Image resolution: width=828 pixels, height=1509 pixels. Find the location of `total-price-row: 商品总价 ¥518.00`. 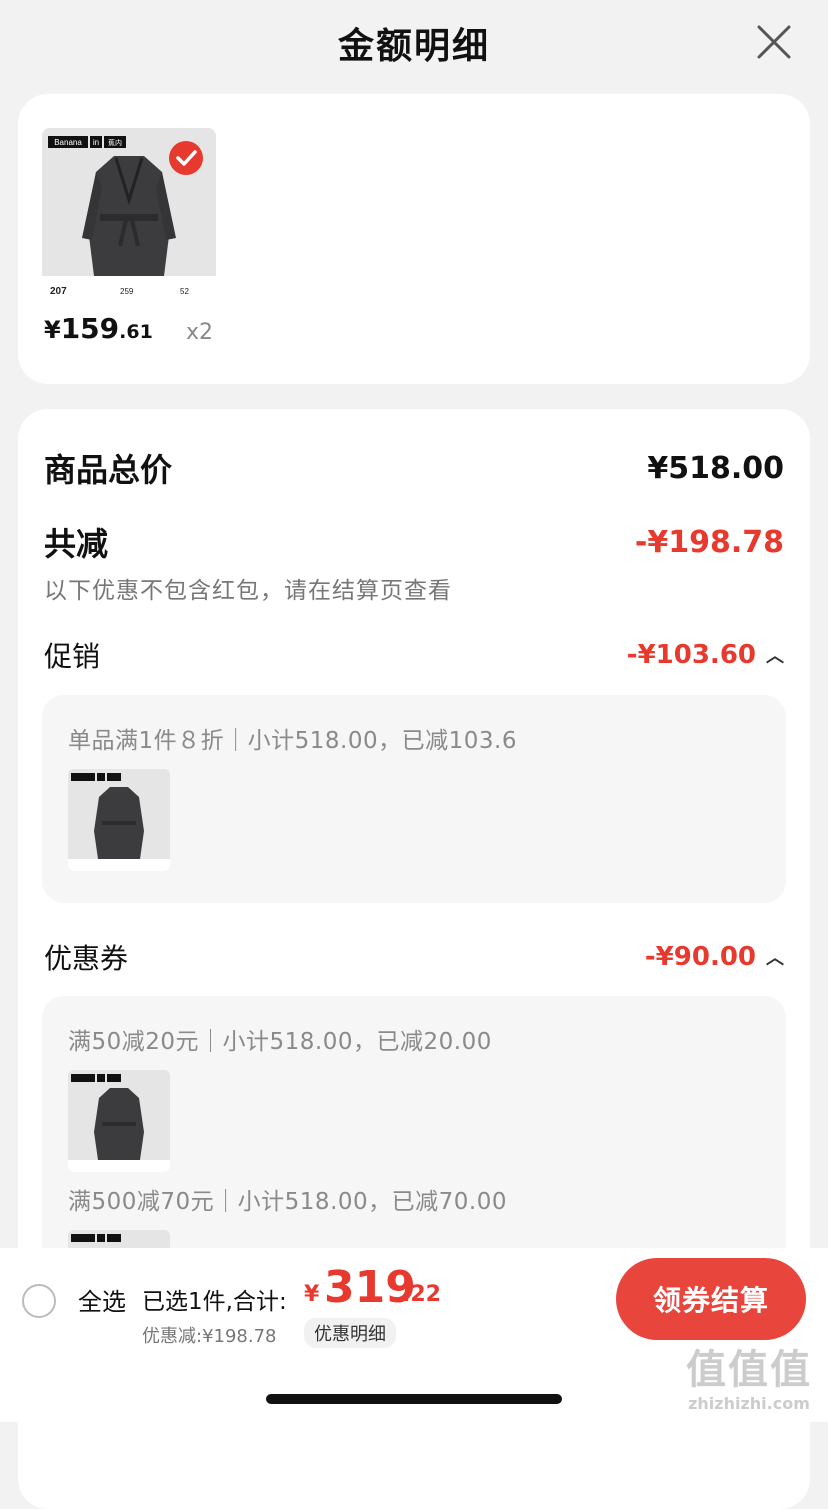

total-price-row: 商品总价 ¥518.00 is located at coordinates (414, 468).